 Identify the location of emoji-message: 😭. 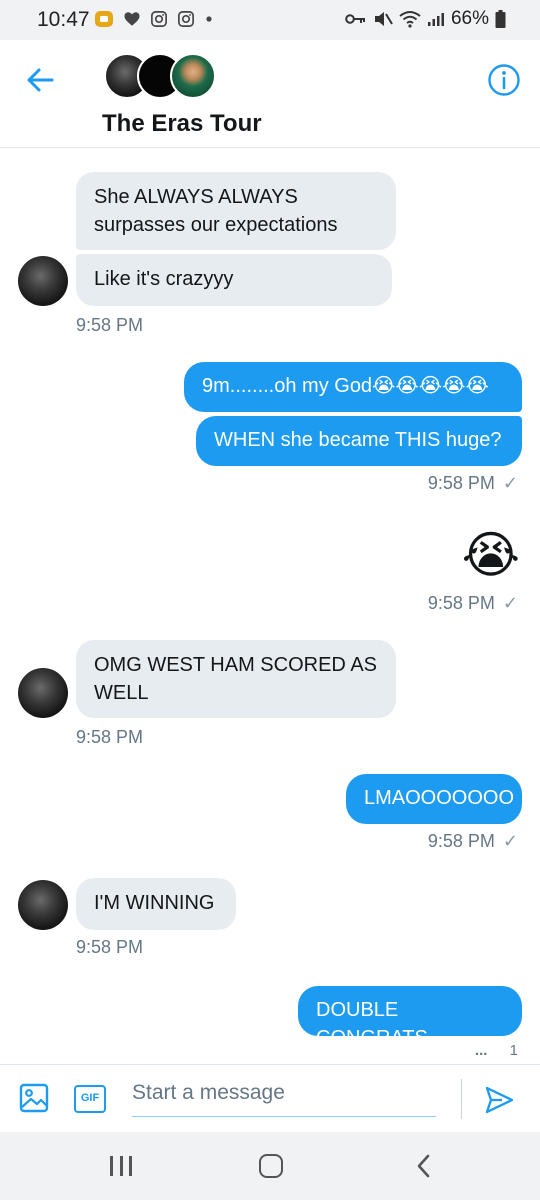
(491, 555).